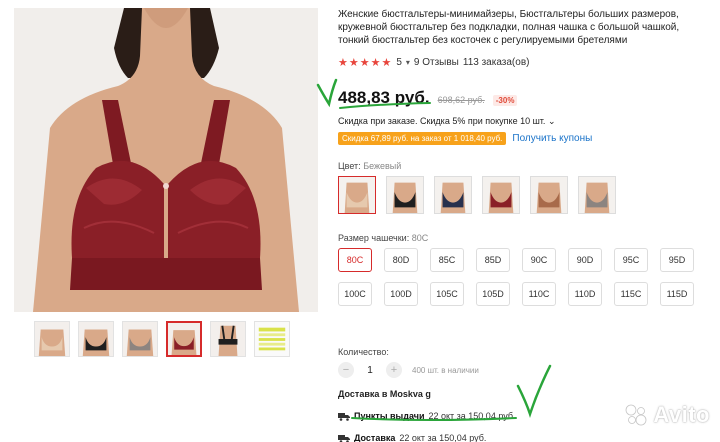 Image resolution: width=720 pixels, height=442 pixels. Describe the element at coordinates (493, 294) in the screenshot. I see `size-option: 105D` at that location.